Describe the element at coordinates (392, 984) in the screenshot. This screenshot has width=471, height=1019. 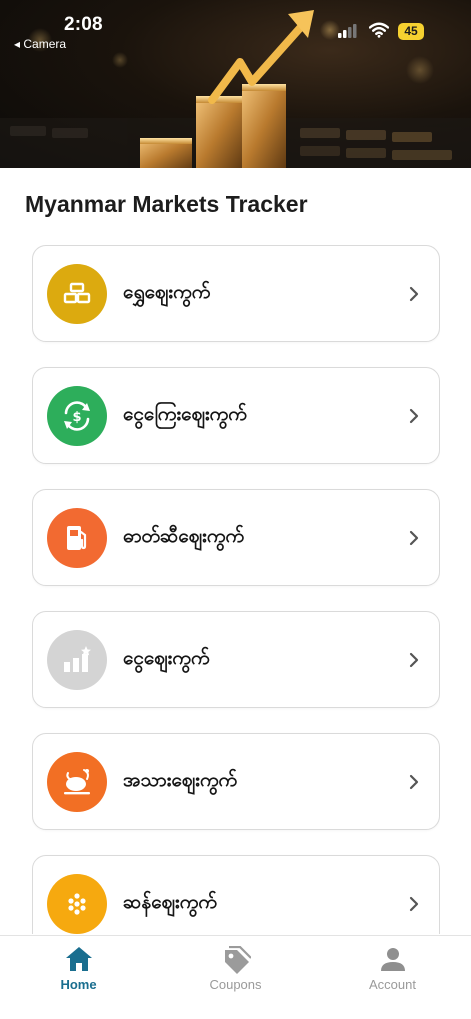
I see `nav-label-account: Account` at that location.